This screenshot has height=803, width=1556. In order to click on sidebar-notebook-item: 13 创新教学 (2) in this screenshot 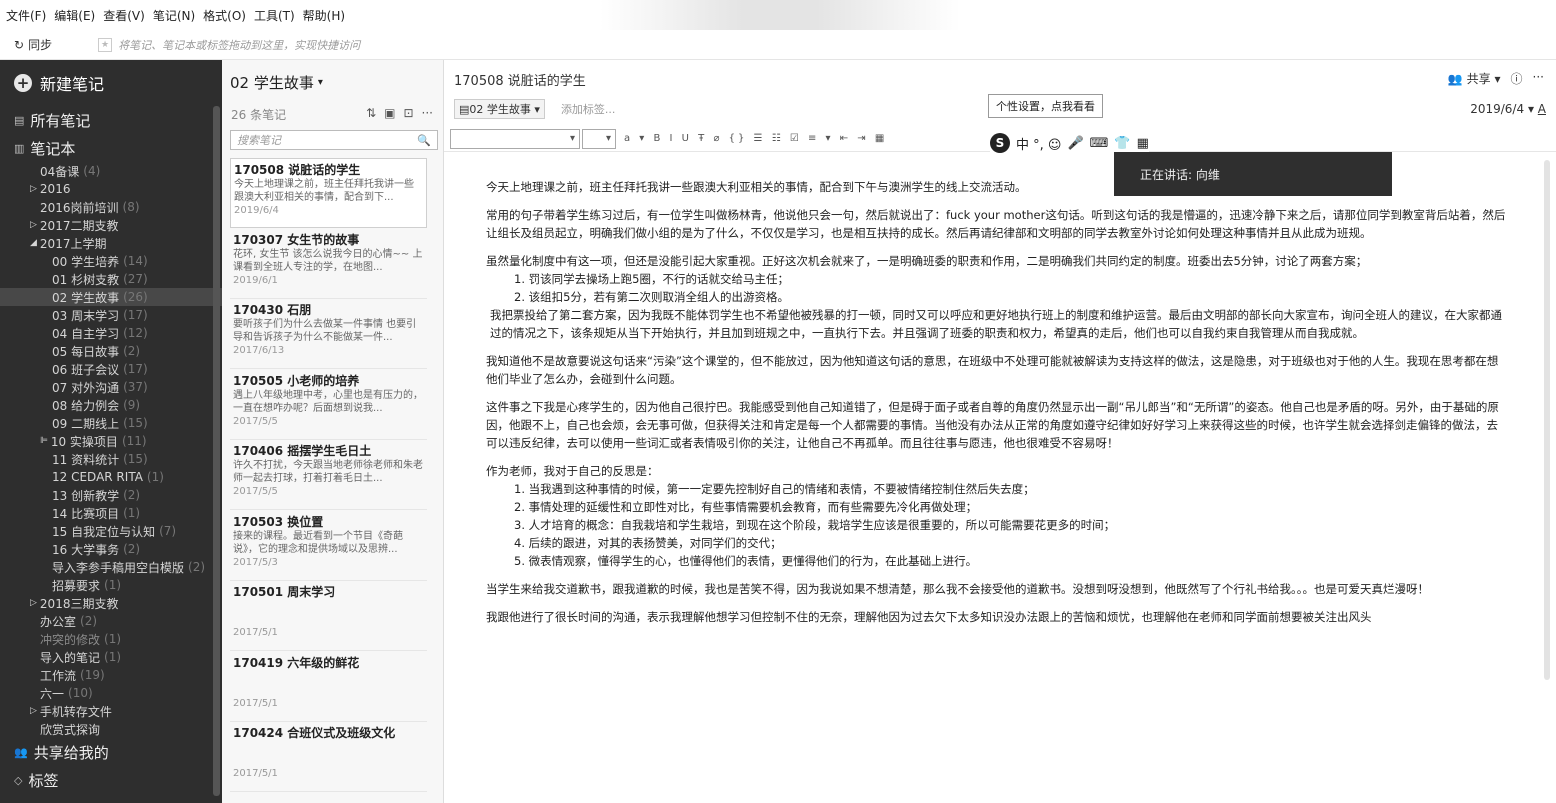, I will do `click(111, 495)`.